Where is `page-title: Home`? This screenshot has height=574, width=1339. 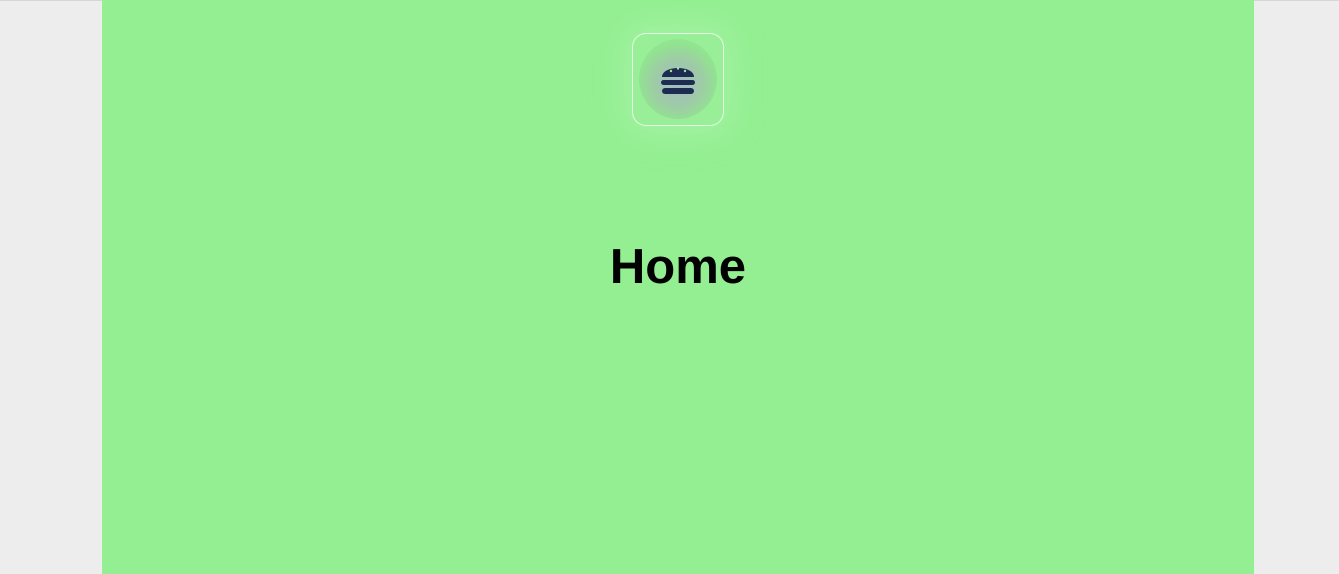 page-title: Home is located at coordinates (678, 267).